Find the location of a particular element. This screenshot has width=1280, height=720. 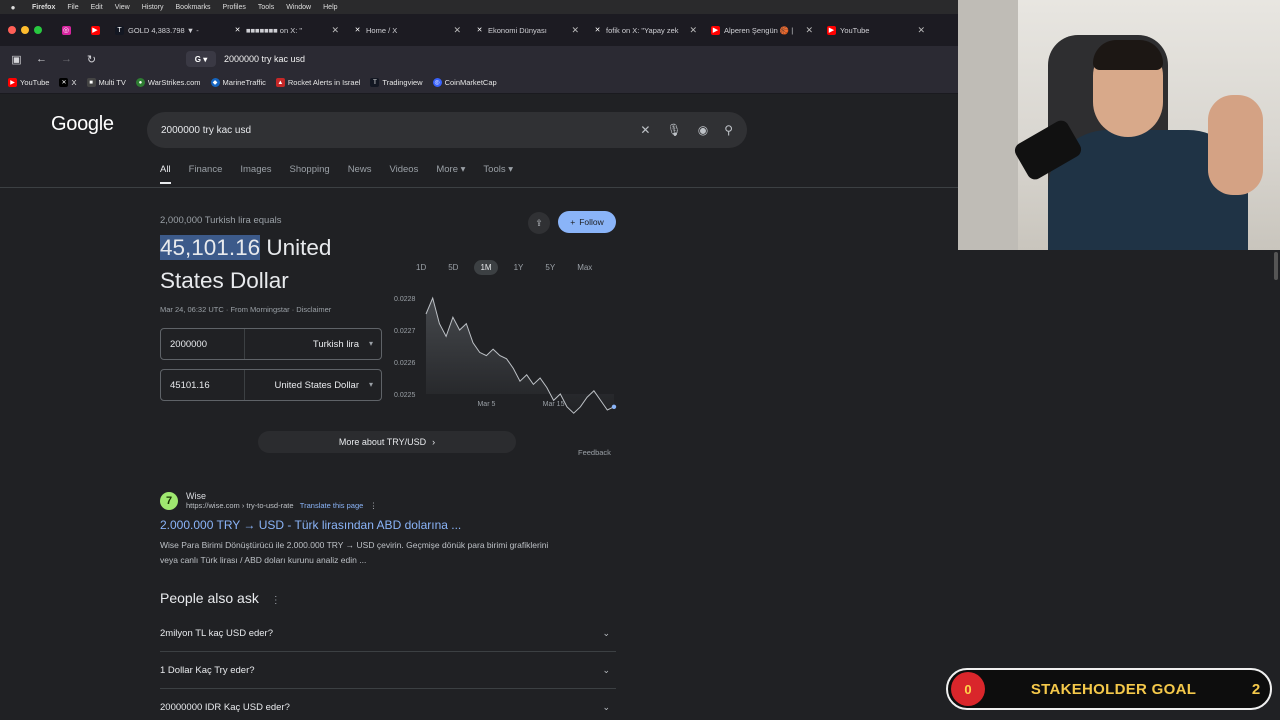

from-amount-input: 2000000 is located at coordinates (203, 344).